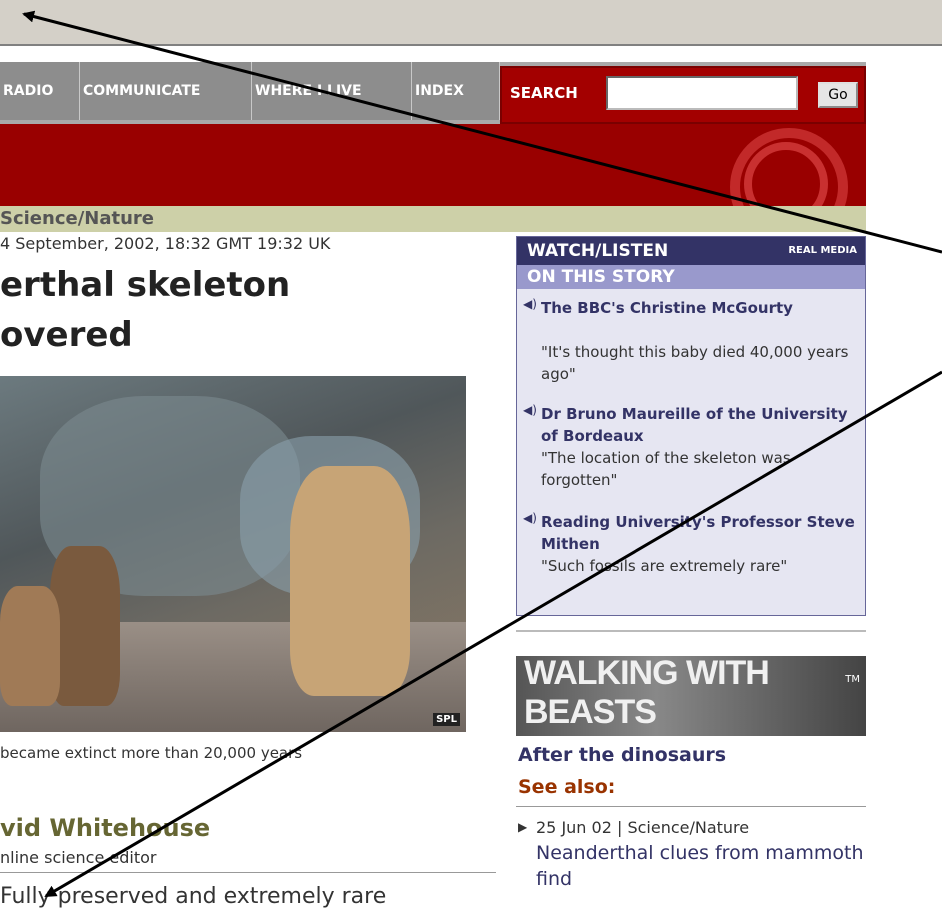  What do you see at coordinates (643, 827) in the screenshot?
I see `story-meta: 25 Jun 02 | Science/Nature` at bounding box center [643, 827].